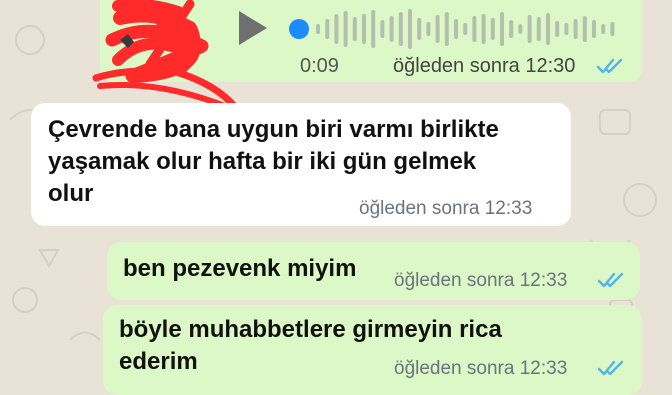 The image size is (672, 395). Describe the element at coordinates (319, 66) in the screenshot. I see `voice-duration: 0:09` at that location.